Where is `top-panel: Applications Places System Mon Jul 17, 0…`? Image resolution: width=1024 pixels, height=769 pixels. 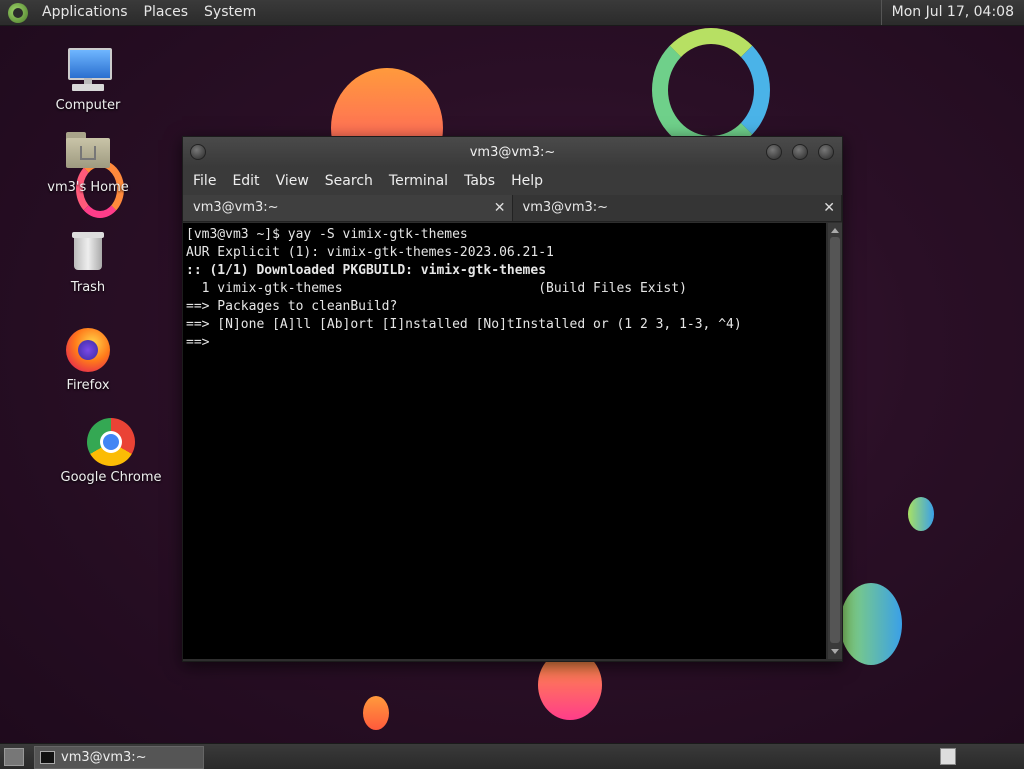 top-panel: Applications Places System Mon Jul 17, 0… is located at coordinates (512, 13).